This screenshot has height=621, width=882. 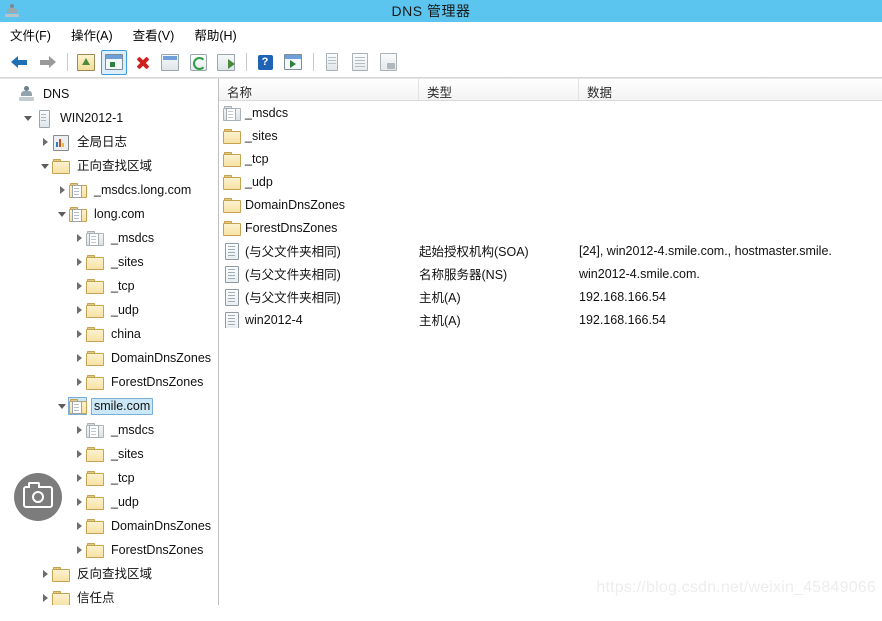 I want to click on export-list-icon, so click(x=226, y=62).